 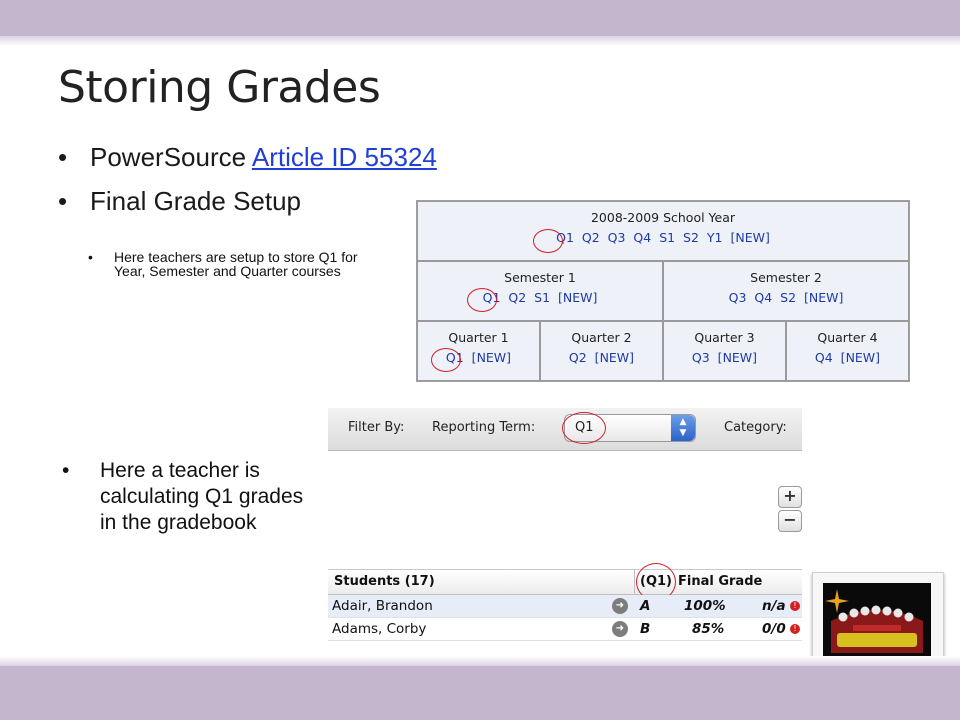 I want to click on year-label: 2008-2009 School Year, so click(x=663, y=217).